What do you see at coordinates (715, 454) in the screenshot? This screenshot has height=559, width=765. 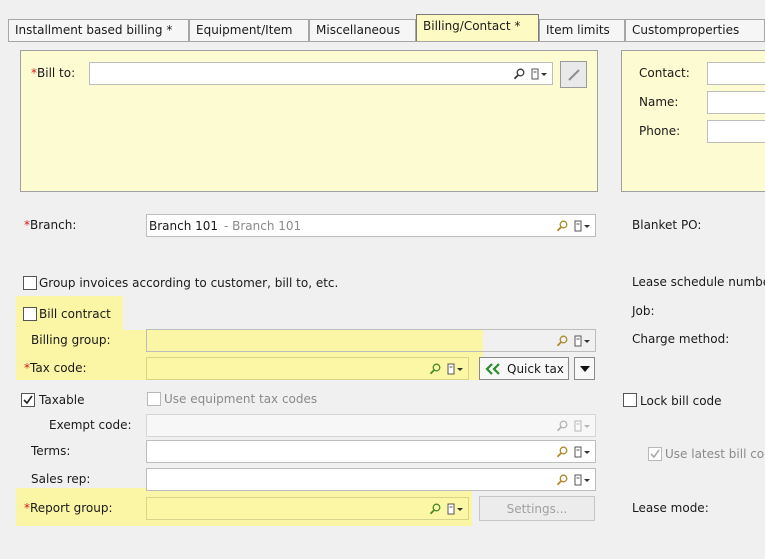 I see `use-latest-bill-code-label: Use latest bill coc` at bounding box center [715, 454].